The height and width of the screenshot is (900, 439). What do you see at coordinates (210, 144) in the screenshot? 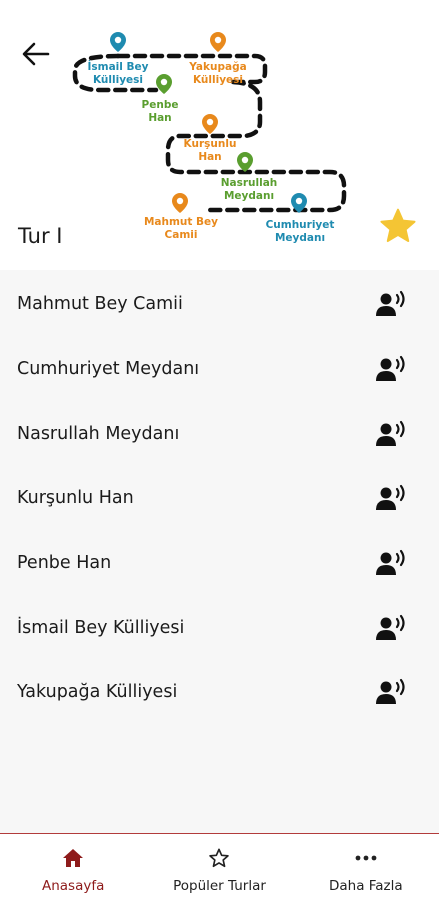
I see `map-label-kursunlu-1: Kurşunlu` at bounding box center [210, 144].